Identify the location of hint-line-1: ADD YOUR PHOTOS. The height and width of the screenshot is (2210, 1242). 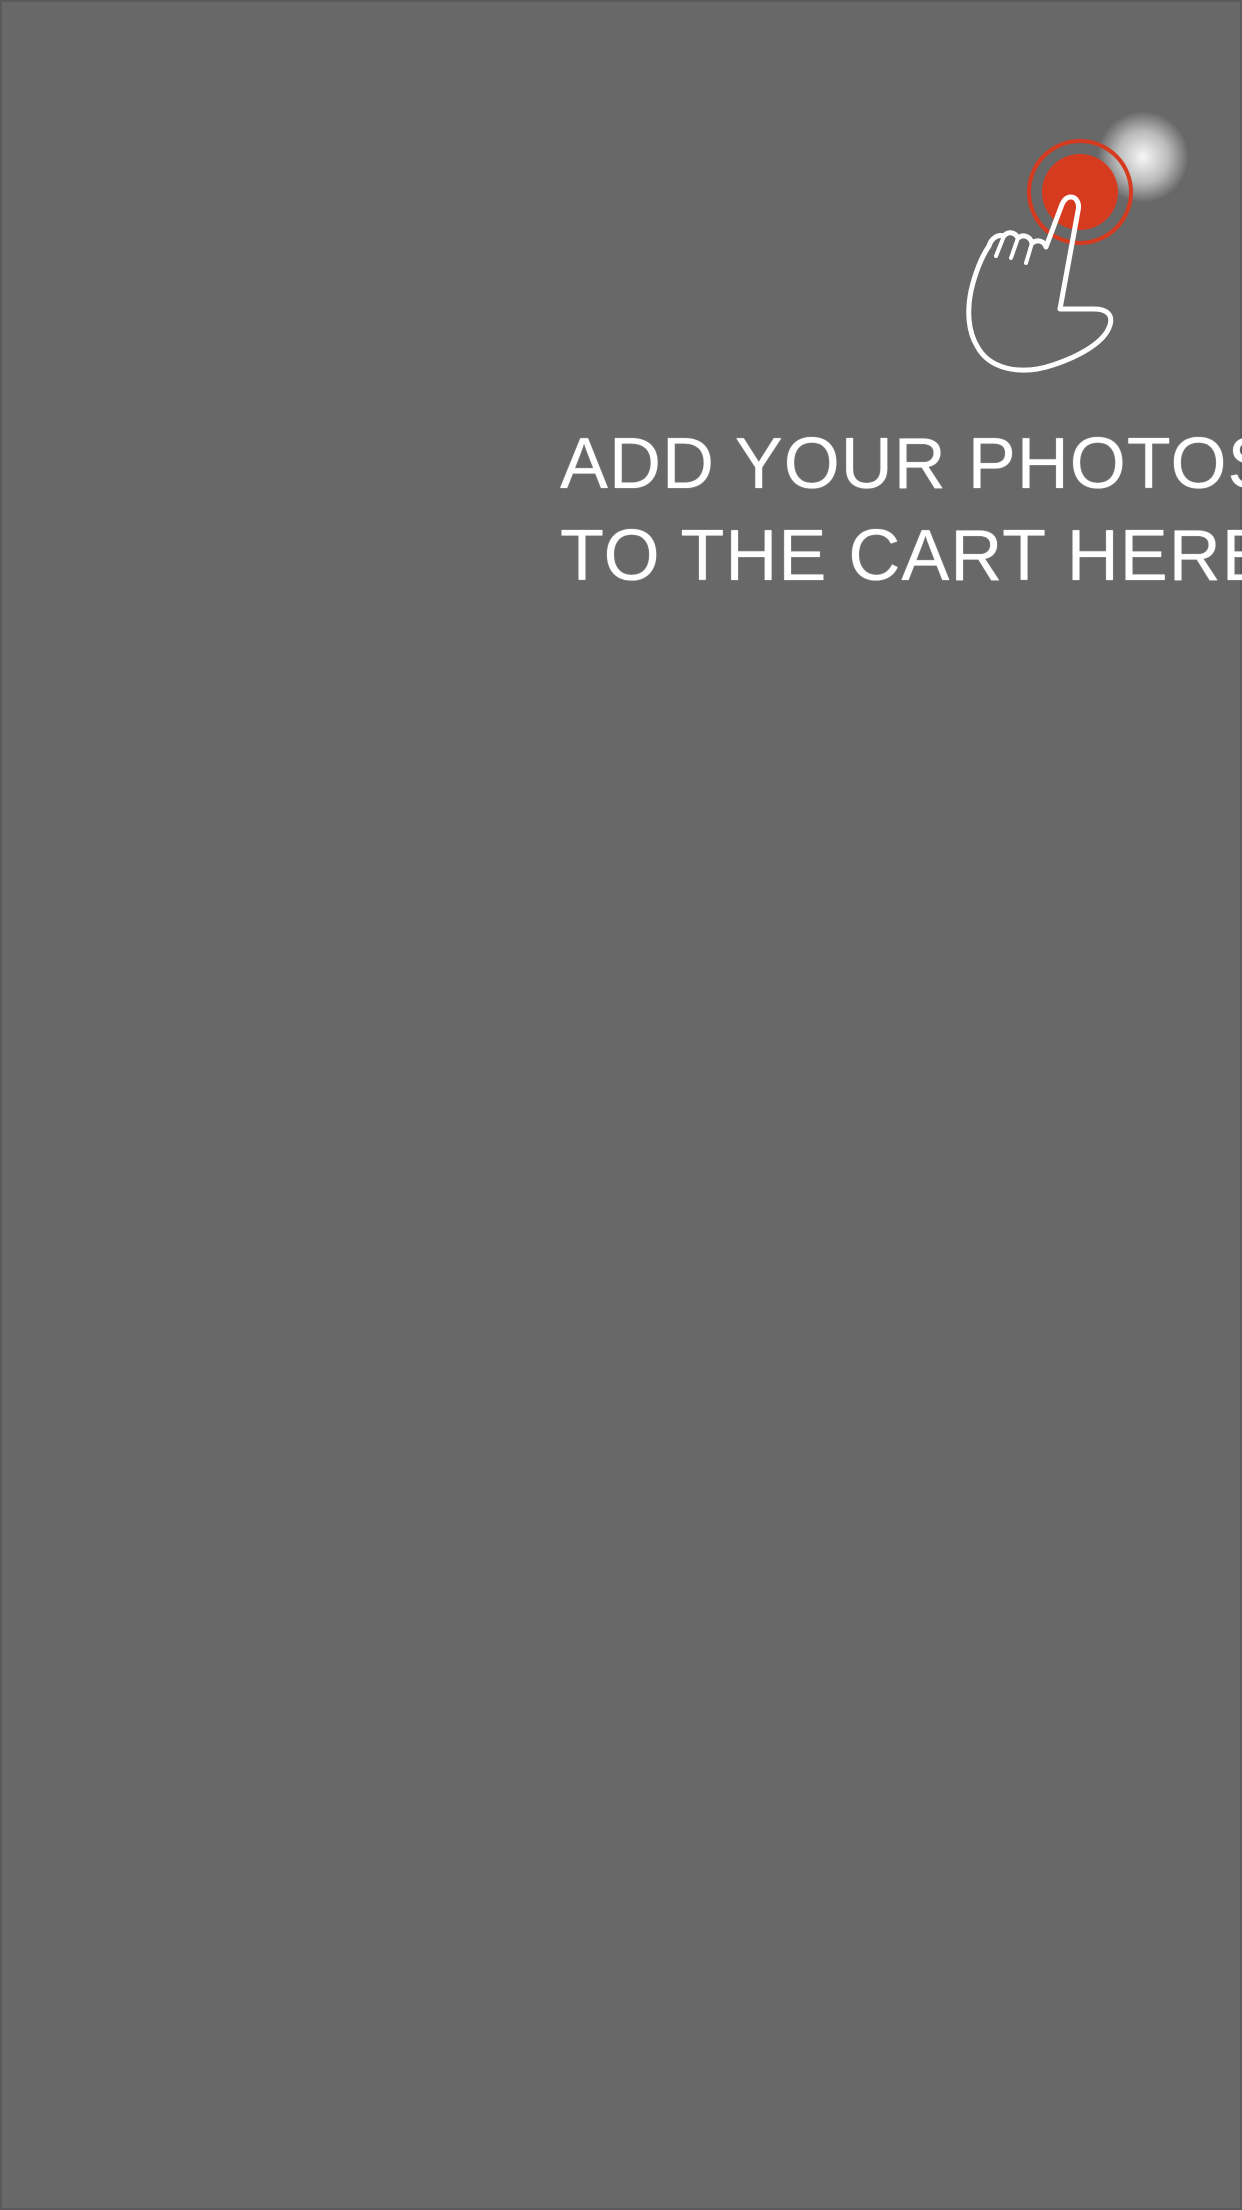
(901, 464).